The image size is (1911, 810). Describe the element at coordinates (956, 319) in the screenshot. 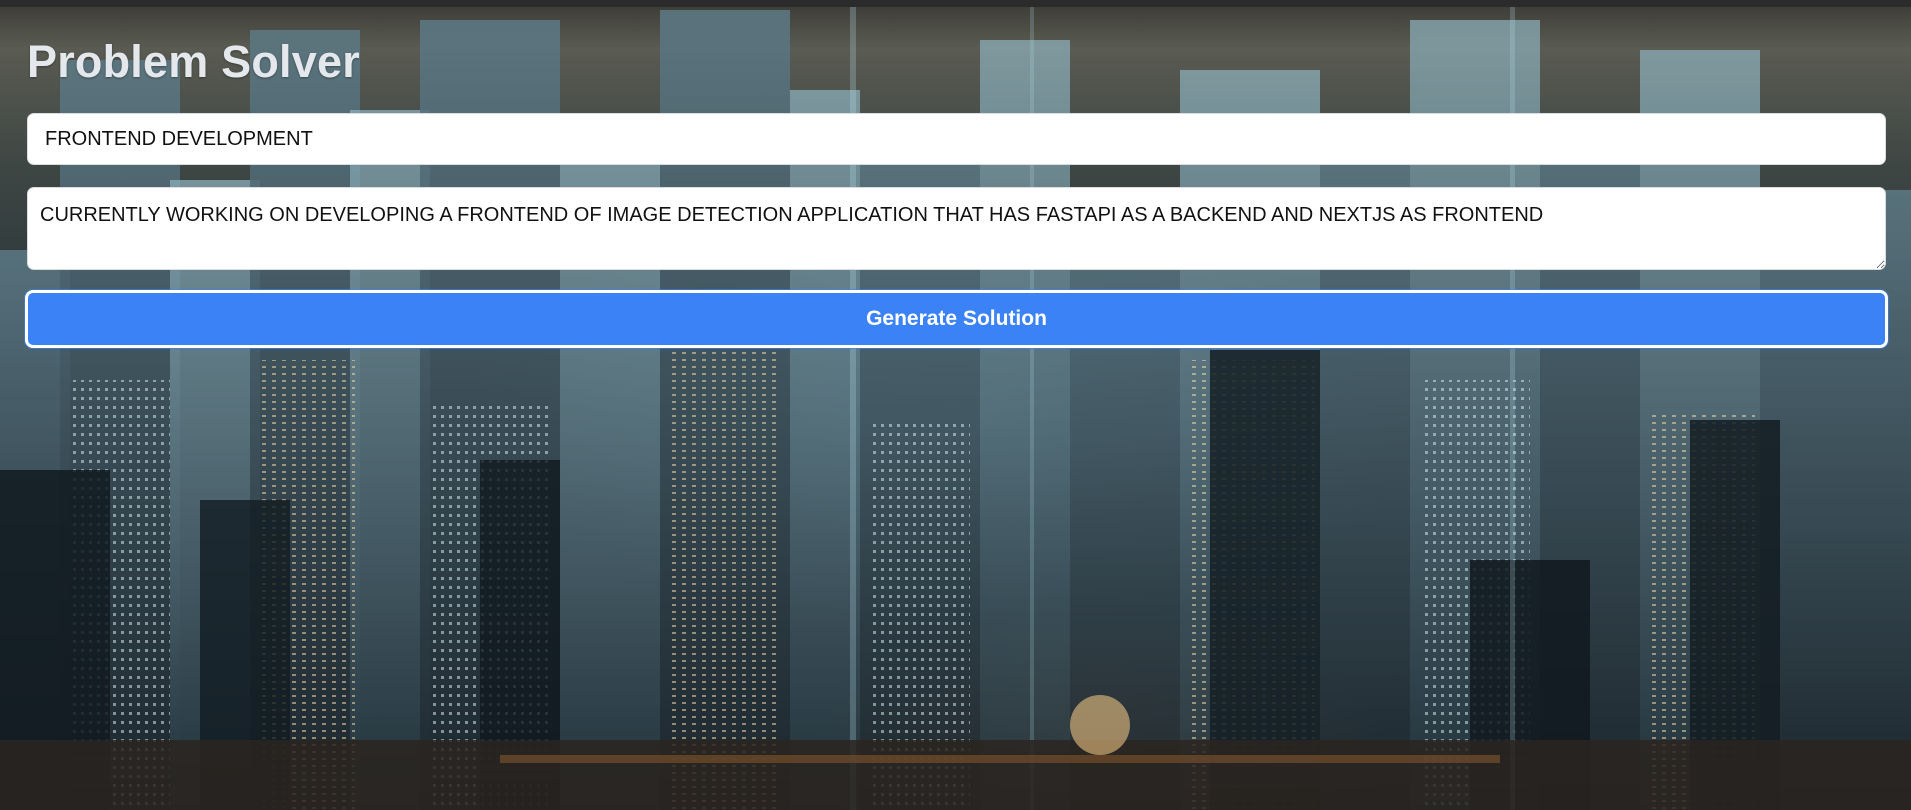

I see `generate-solution-button: Generate Solution` at that location.